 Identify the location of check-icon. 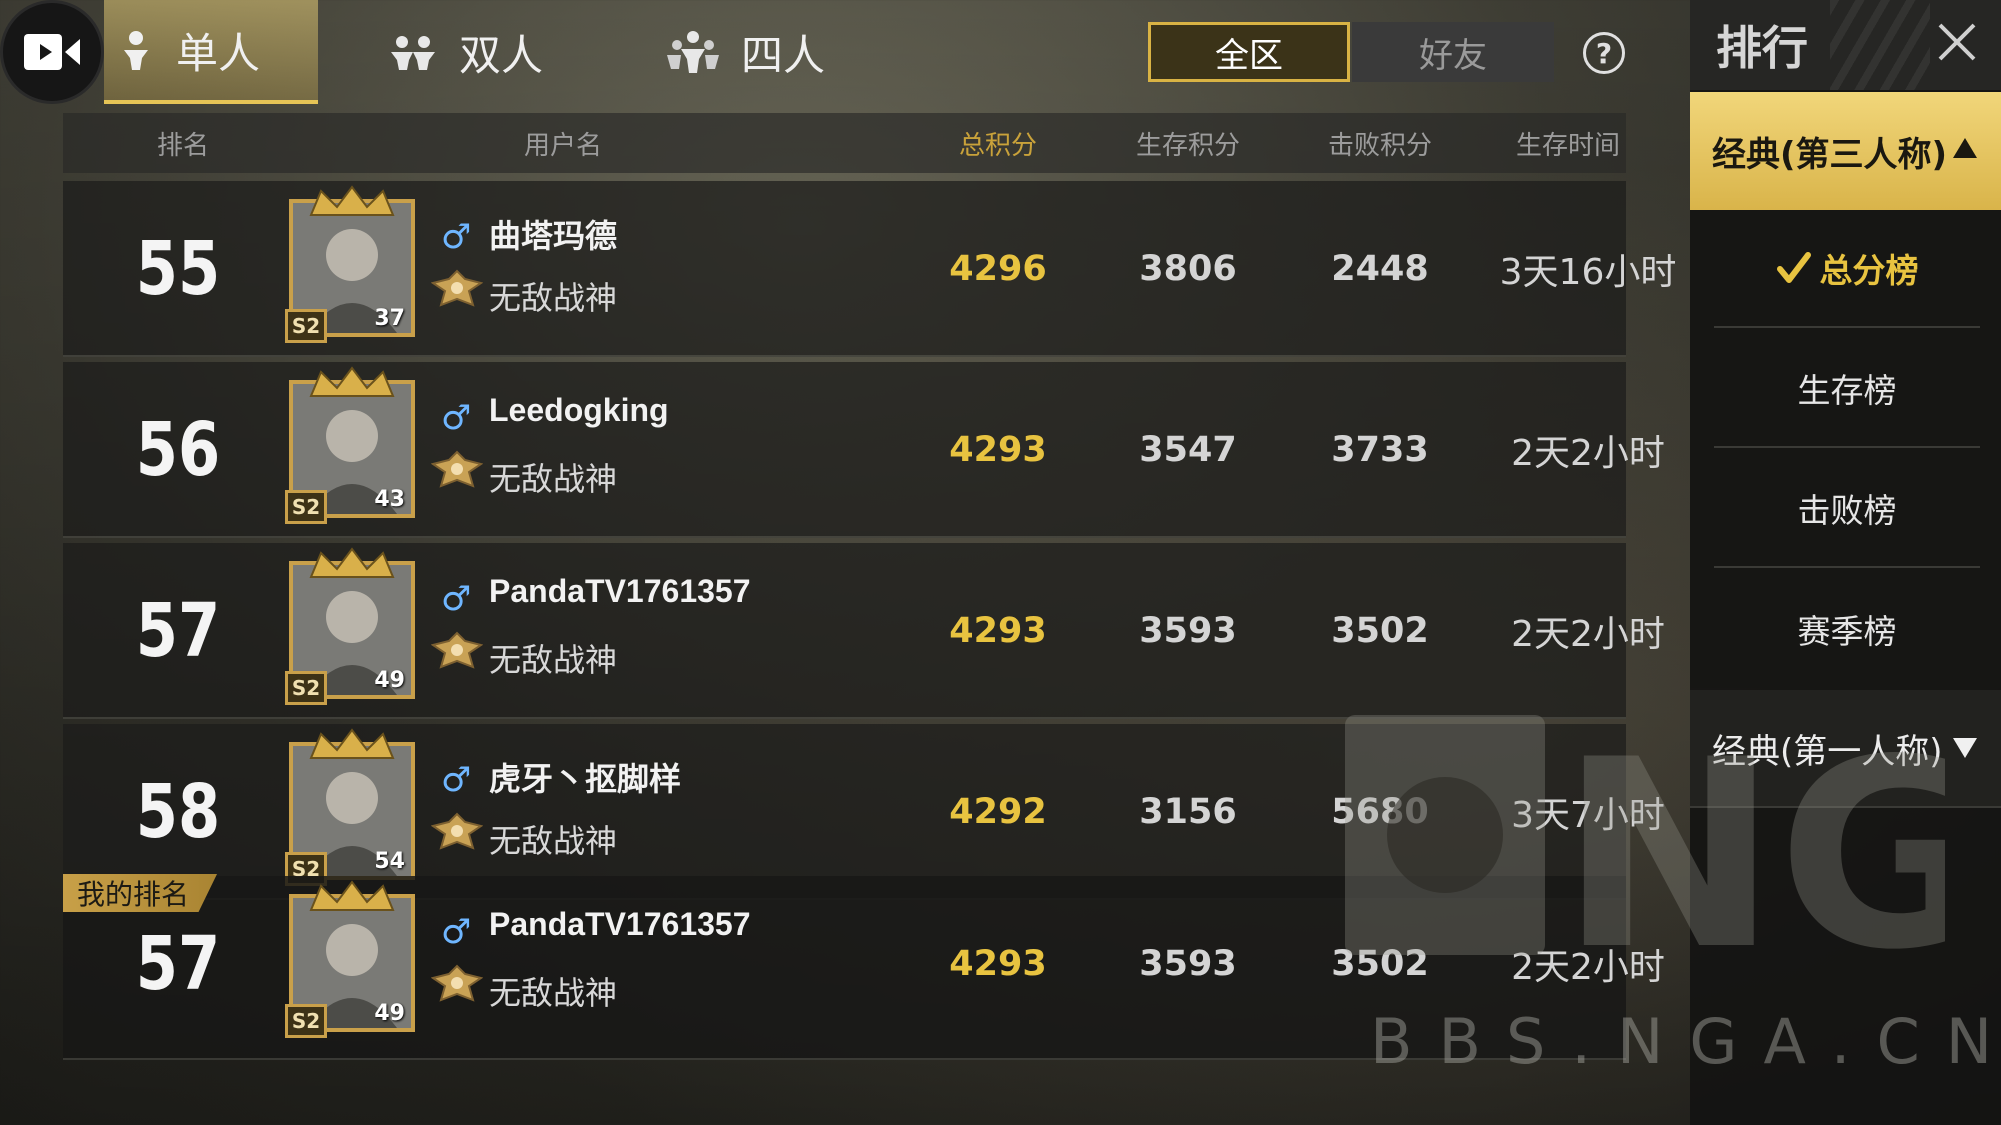
(1793, 267).